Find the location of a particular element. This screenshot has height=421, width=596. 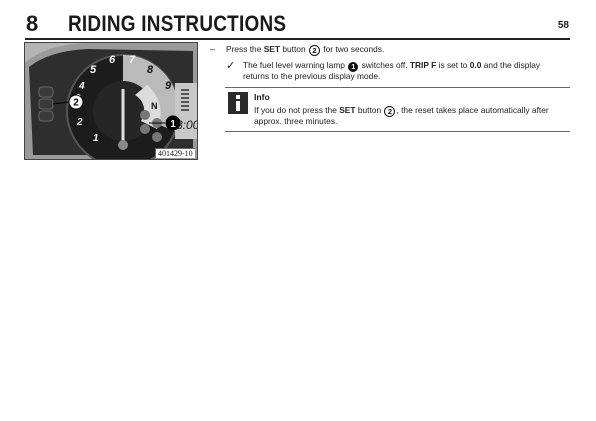

step-instruction: Press the SET button 2 for two seconds. is located at coordinates (305, 50).